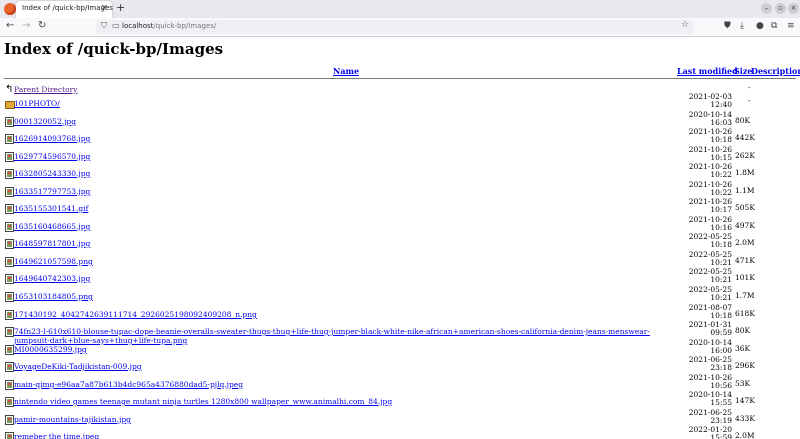 Image resolution: width=800 pixels, height=439 pixels. I want to click on file-link: 1632805243330.jpg, so click(52, 173).